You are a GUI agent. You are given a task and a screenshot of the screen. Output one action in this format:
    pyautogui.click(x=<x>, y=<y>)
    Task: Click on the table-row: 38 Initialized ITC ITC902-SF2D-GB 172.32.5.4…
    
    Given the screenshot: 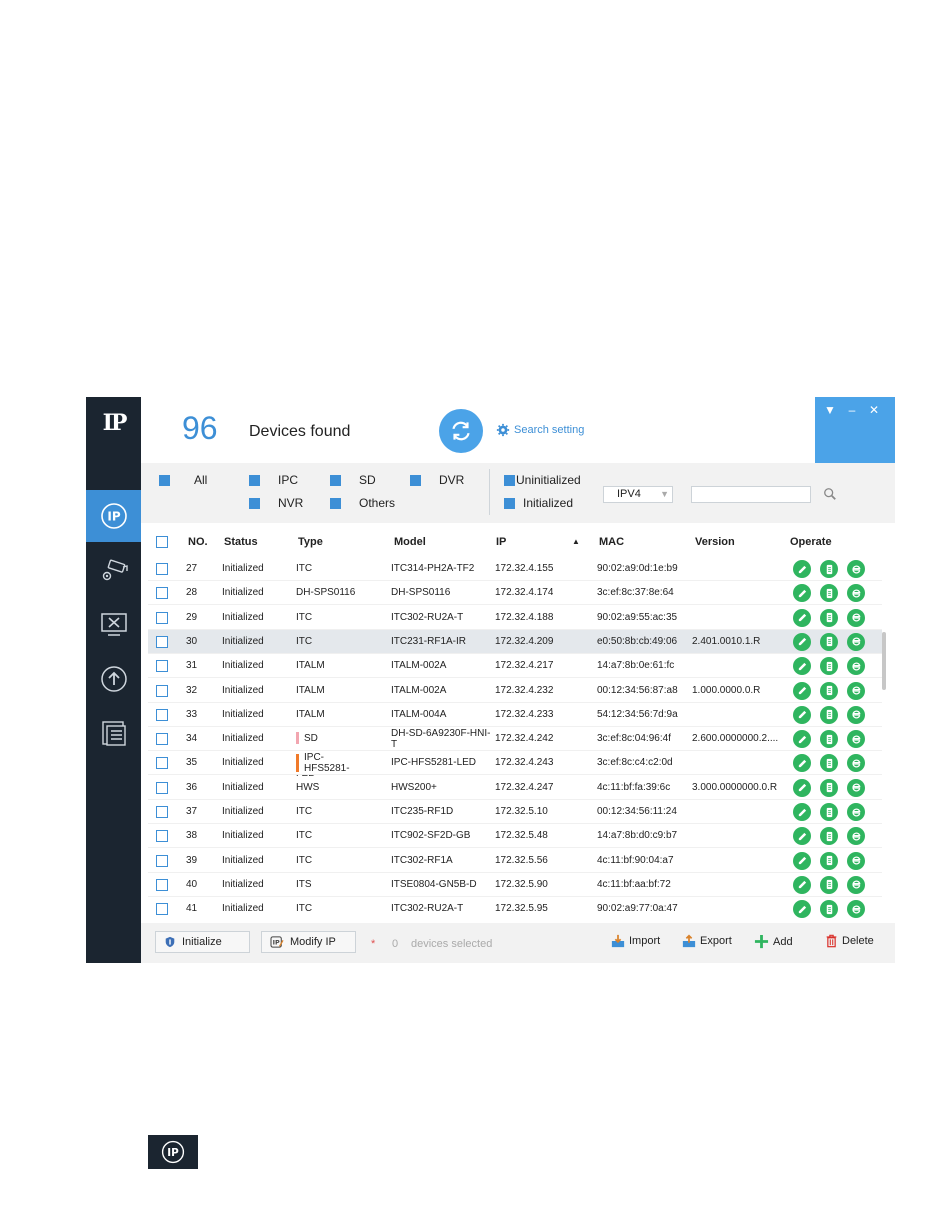 What is the action you would take?
    pyautogui.click(x=515, y=836)
    